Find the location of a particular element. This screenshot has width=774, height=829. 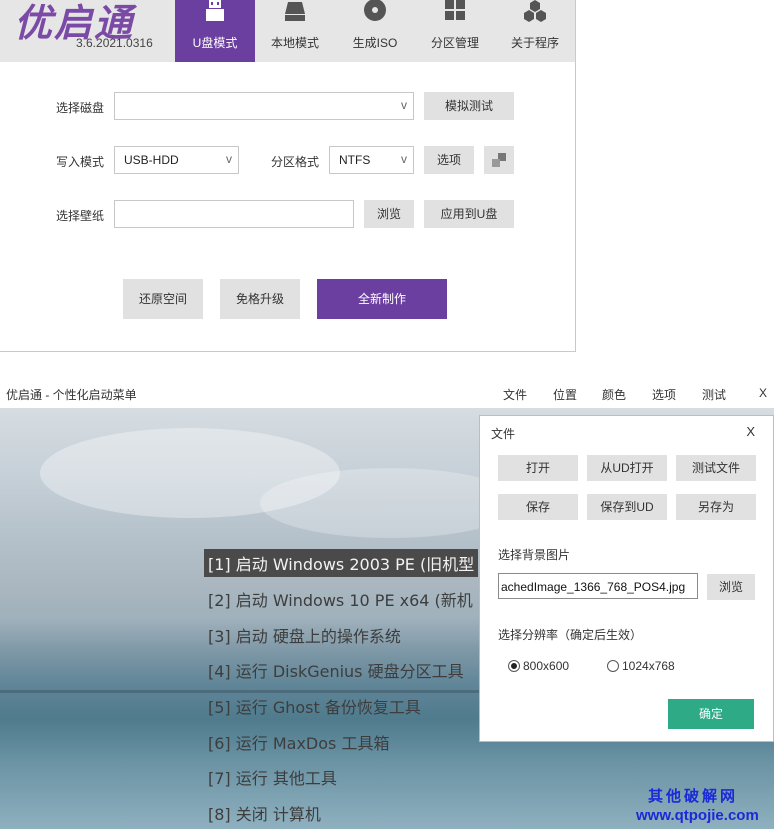

open-from-ud-button: 从UD打开 is located at coordinates (627, 468).